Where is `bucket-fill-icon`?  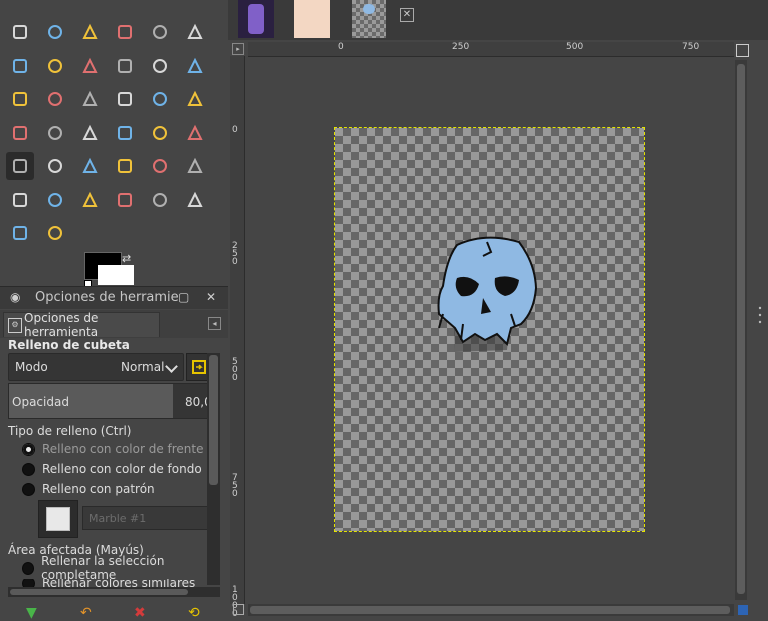 bucket-fill-icon is located at coordinates (20, 166).